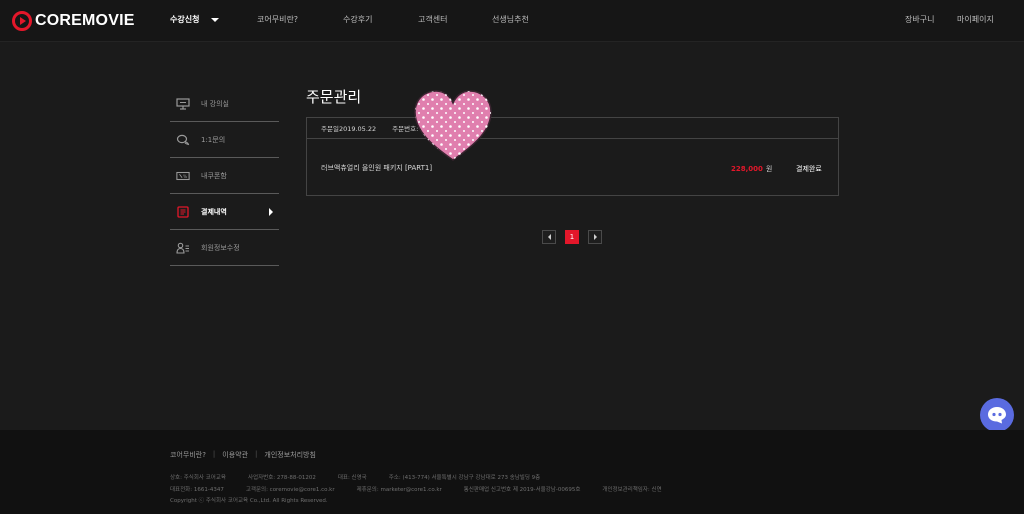 The width and height of the screenshot is (1024, 514). Describe the element at coordinates (572, 128) in the screenshot. I see `order-header: 주문일2019.05.22 주문번호:` at that location.